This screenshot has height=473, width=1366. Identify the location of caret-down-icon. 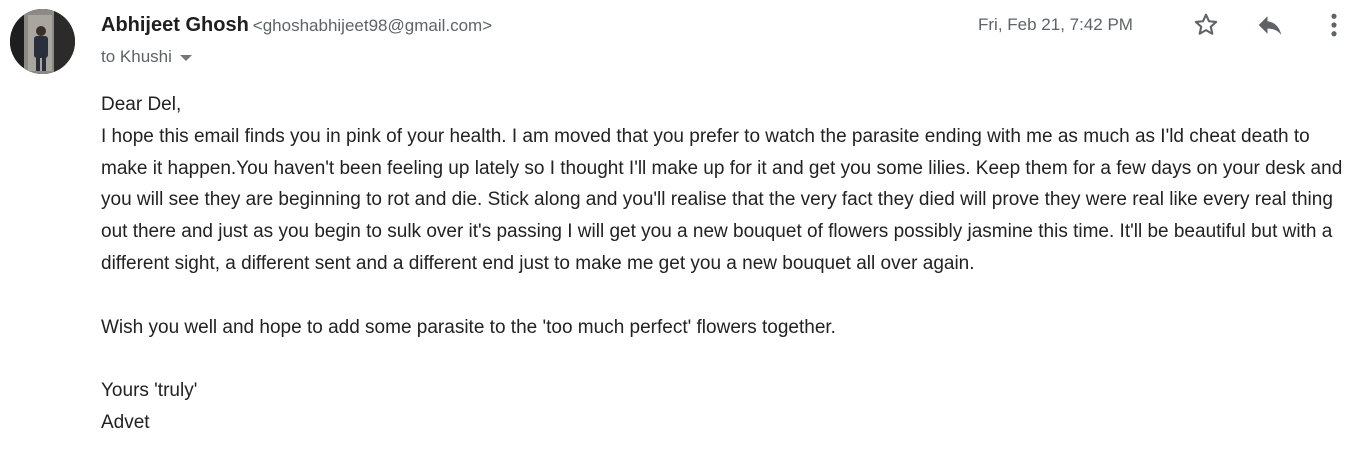
(185, 58).